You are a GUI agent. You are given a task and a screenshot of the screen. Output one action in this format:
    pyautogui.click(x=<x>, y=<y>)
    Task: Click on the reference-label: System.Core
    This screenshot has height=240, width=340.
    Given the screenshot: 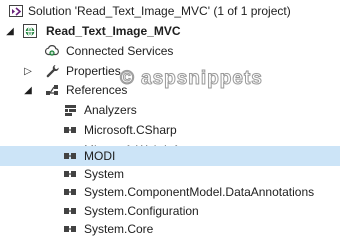 What is the action you would take?
    pyautogui.click(x=119, y=229)
    